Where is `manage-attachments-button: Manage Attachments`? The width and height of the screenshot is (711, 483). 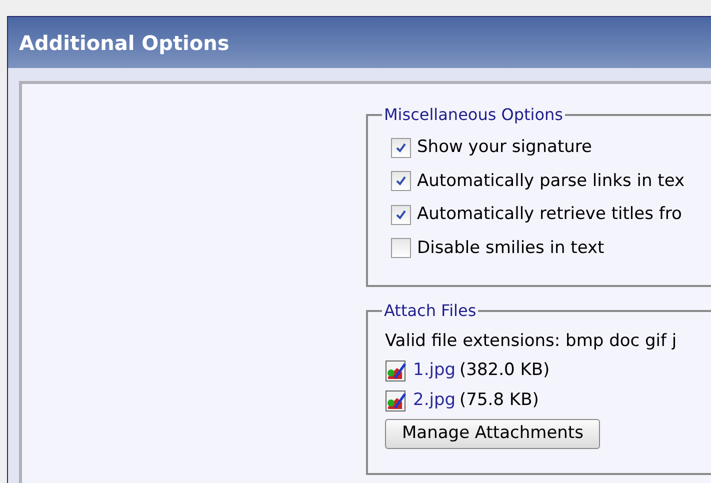
manage-attachments-button: Manage Attachments is located at coordinates (492, 433).